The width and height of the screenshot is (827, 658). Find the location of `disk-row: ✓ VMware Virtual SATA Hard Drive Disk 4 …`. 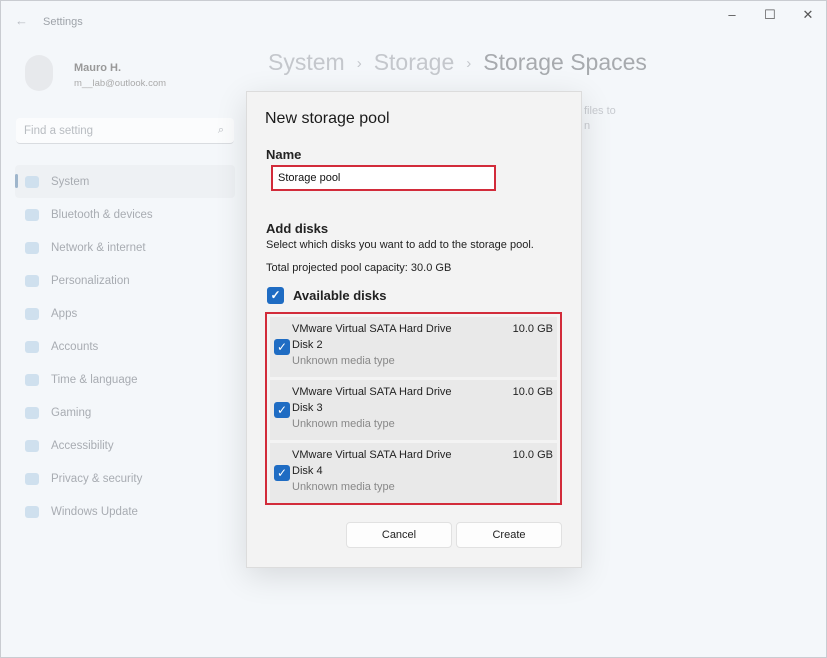

disk-row: ✓ VMware Virtual SATA Hard Drive Disk 4 … is located at coordinates (413, 473).